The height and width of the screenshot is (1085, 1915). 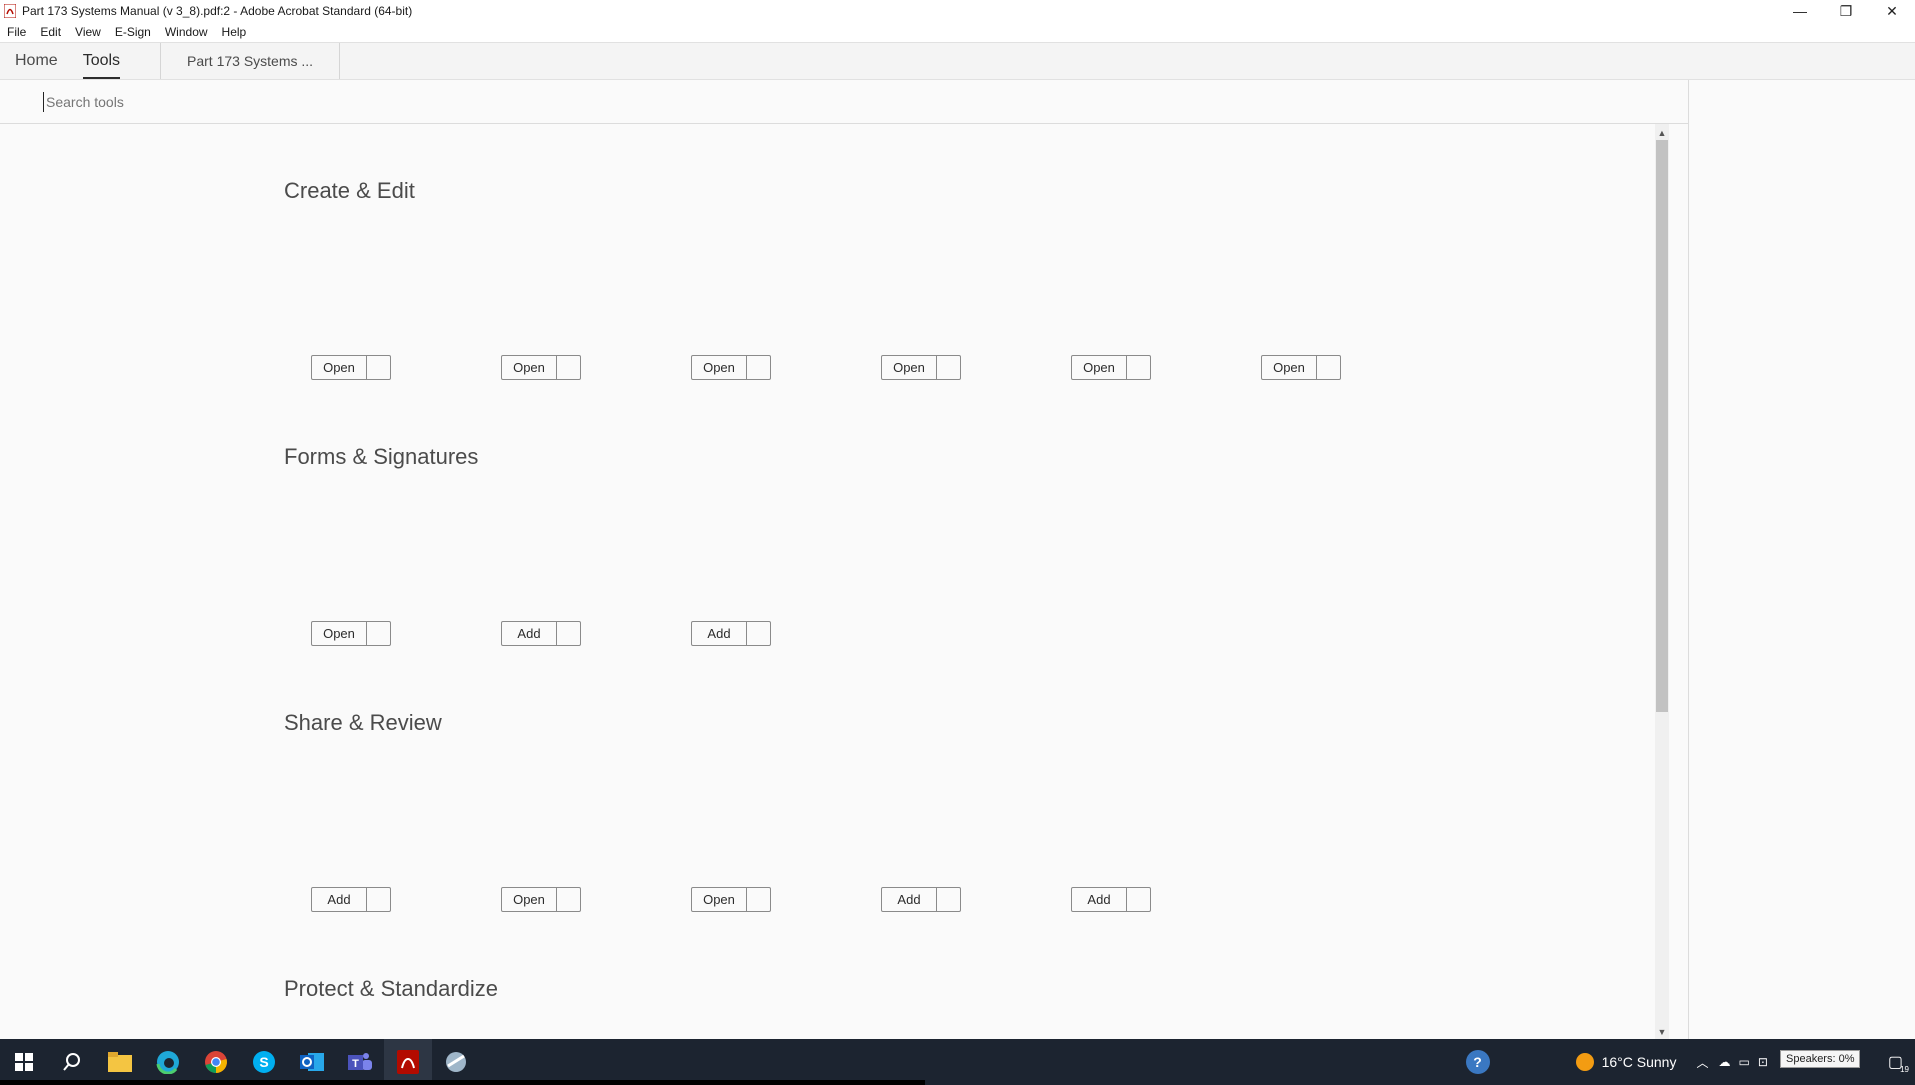 I want to click on section-title-protect-standardize: Protect & Standardize, so click(x=391, y=988).